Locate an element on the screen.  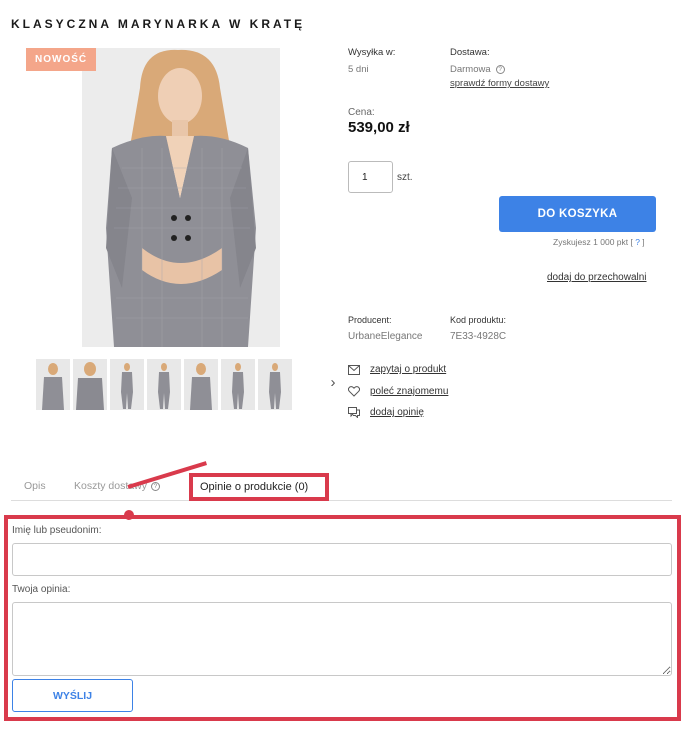
product-tabs: Opis Koszty dostawy ? is located at coordinates (341, 490).